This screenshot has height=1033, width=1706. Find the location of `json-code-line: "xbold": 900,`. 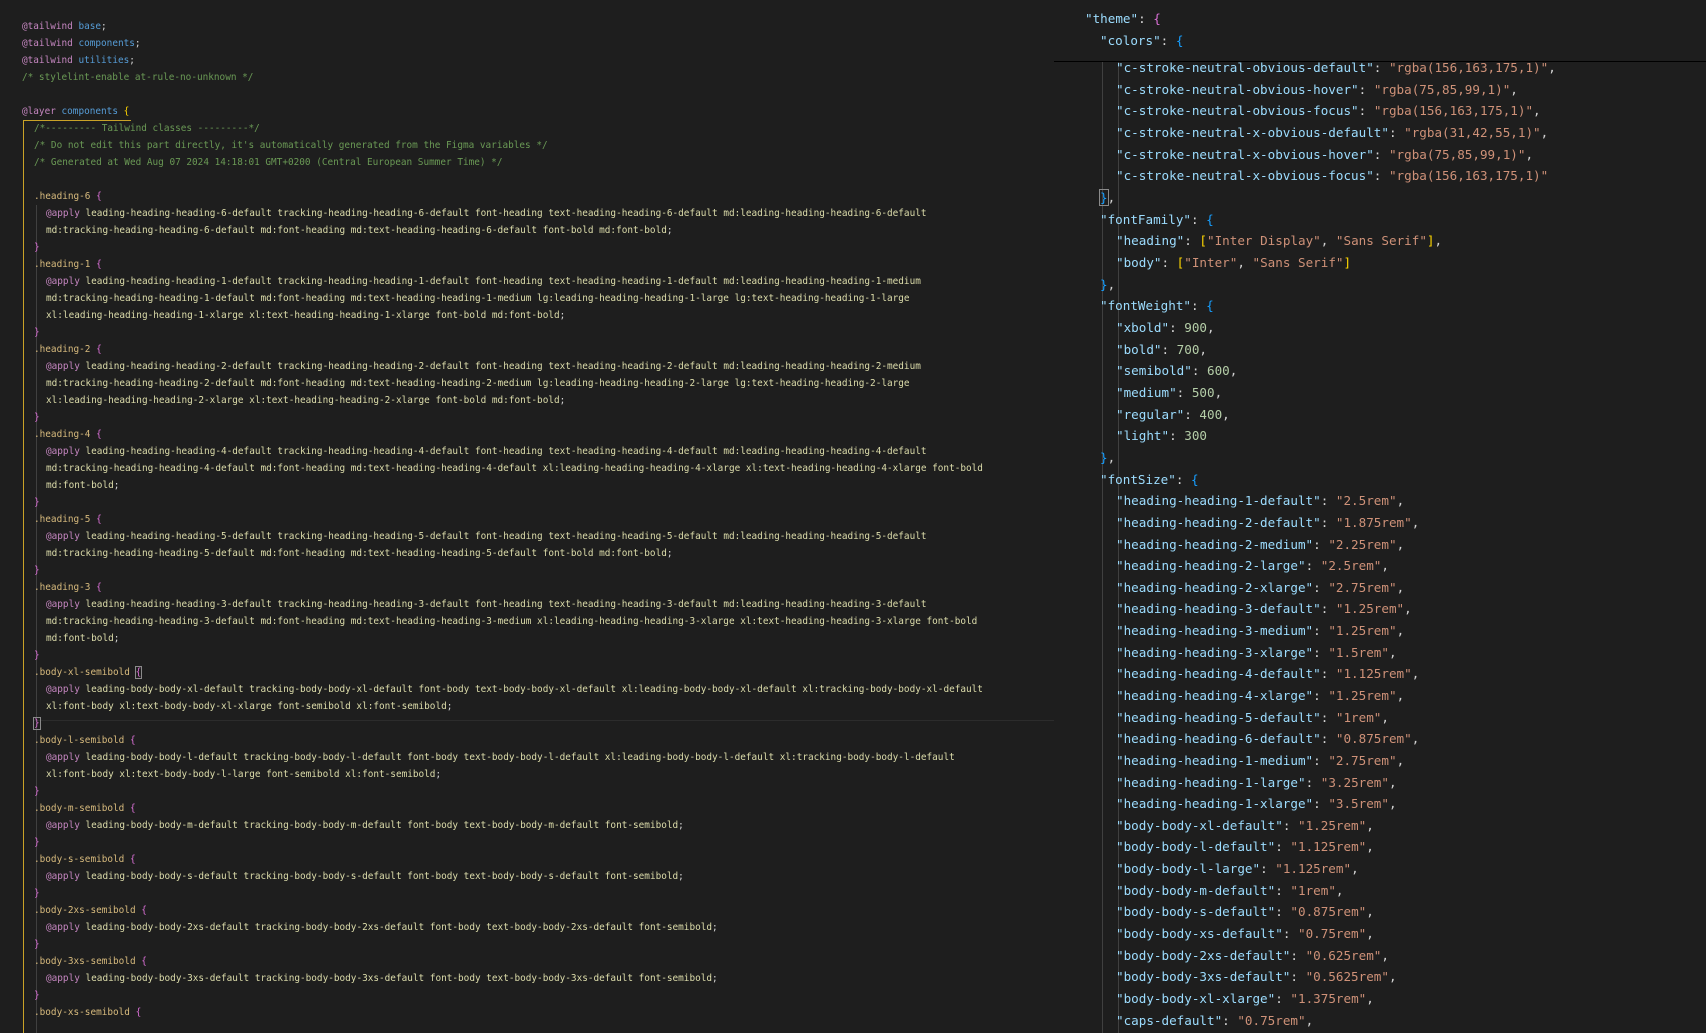

json-code-line: "xbold": 900, is located at coordinates (1165, 328).